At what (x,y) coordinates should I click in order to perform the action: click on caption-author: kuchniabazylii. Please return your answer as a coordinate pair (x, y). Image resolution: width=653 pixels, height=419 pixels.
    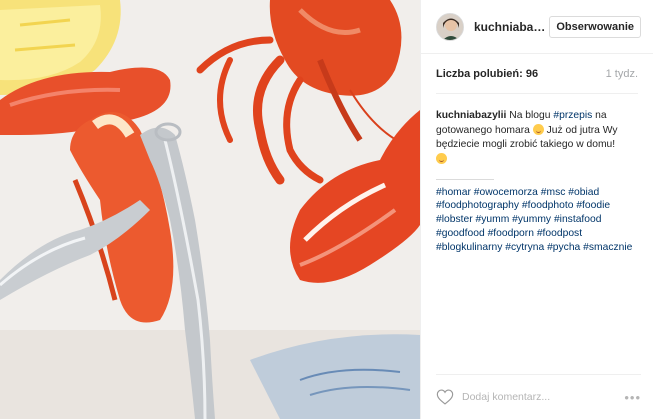
    Looking at the image, I should click on (471, 115).